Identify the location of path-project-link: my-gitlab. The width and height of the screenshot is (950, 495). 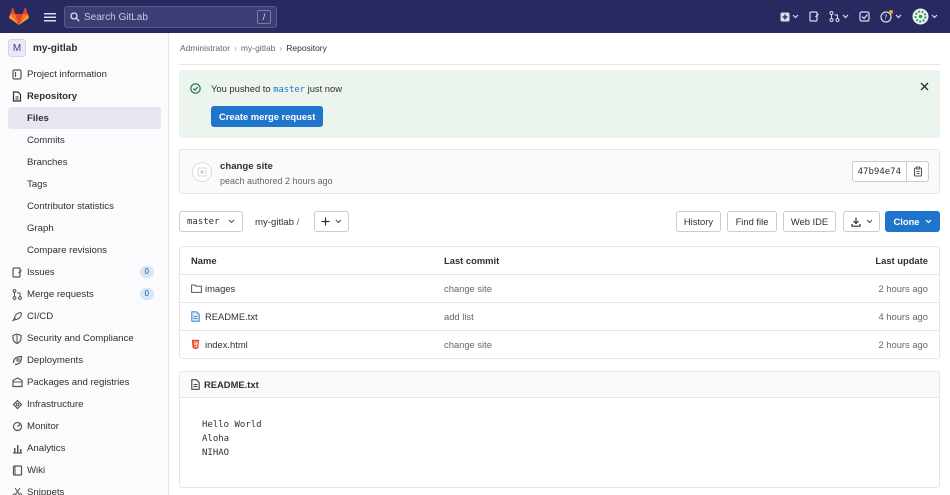
(274, 222).